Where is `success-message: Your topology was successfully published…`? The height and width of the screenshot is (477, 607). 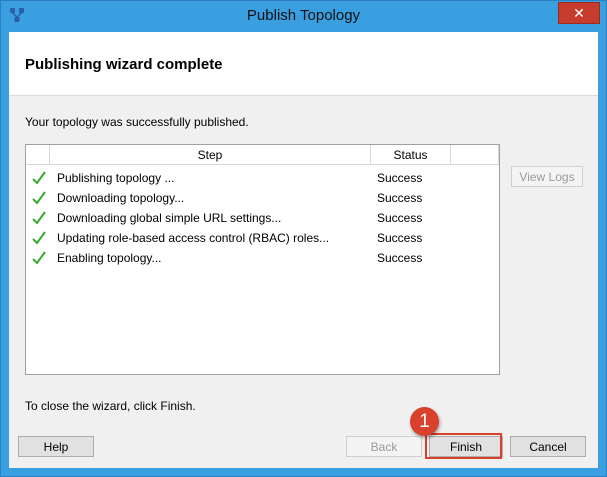 success-message: Your topology was successfully published… is located at coordinates (137, 122).